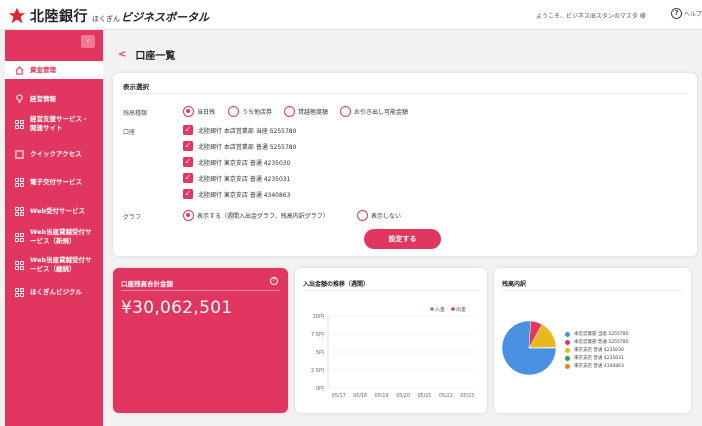 The image size is (702, 426). What do you see at coordinates (599, 366) in the screenshot?
I see `legend-label: 東京支店 普通 4340863` at bounding box center [599, 366].